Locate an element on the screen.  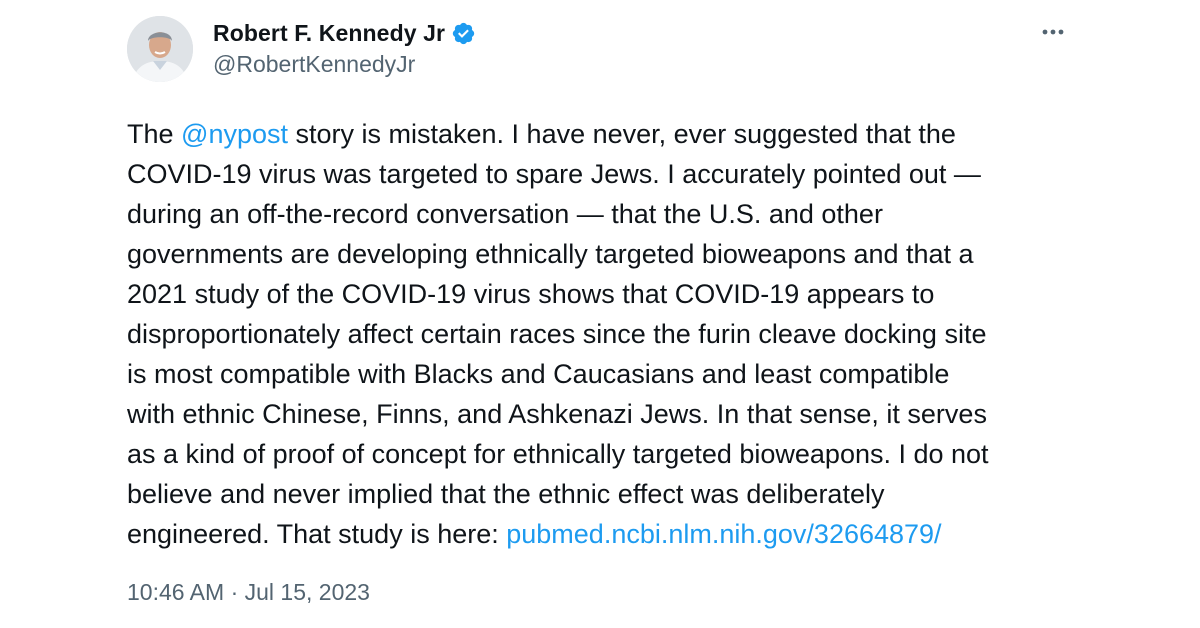
verified-badge-icon is located at coordinates (463, 33).